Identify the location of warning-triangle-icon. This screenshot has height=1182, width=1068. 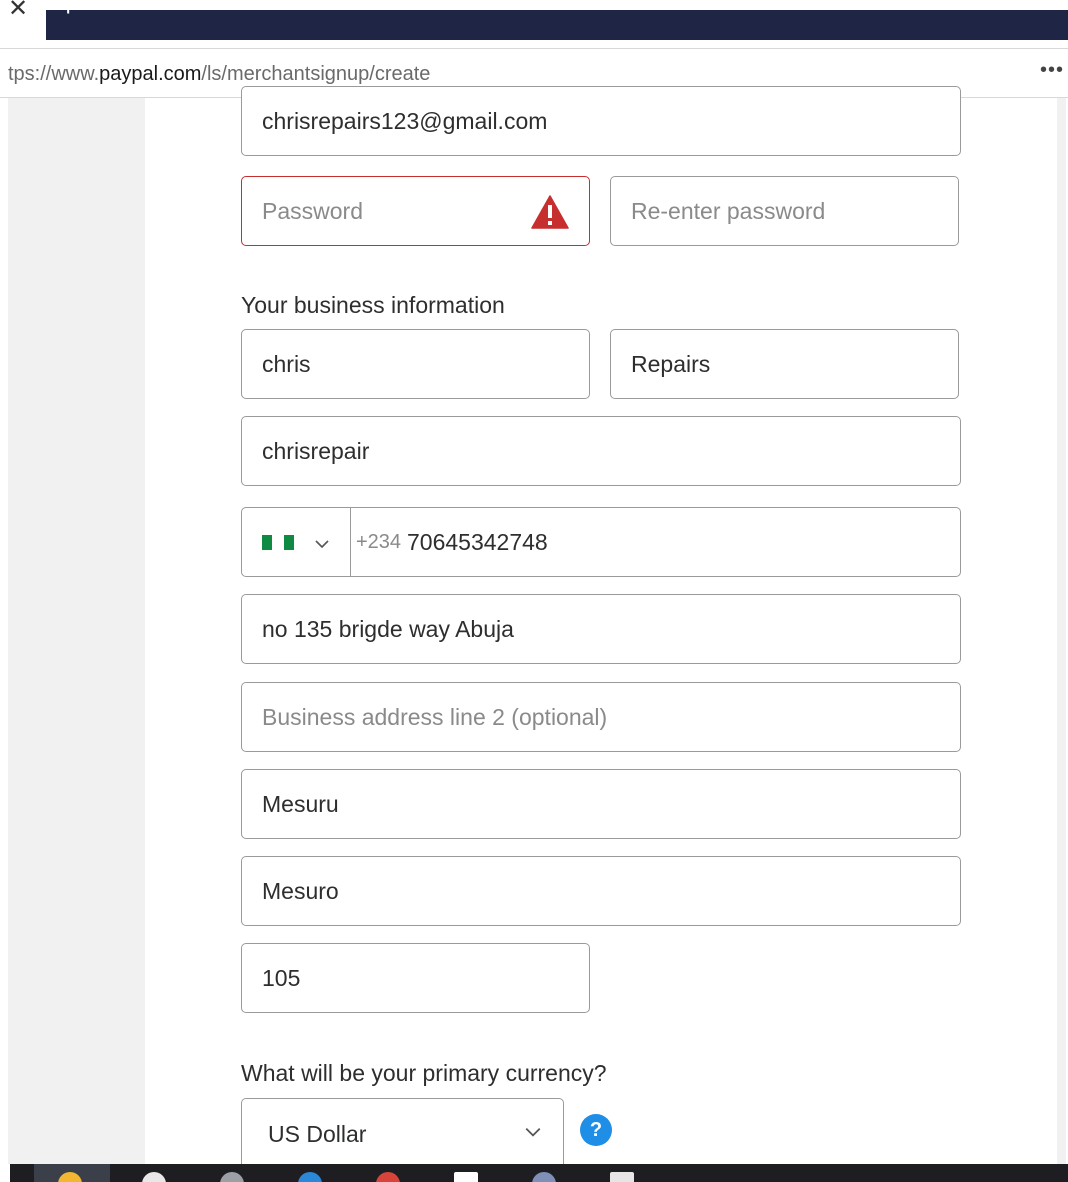
(550, 212).